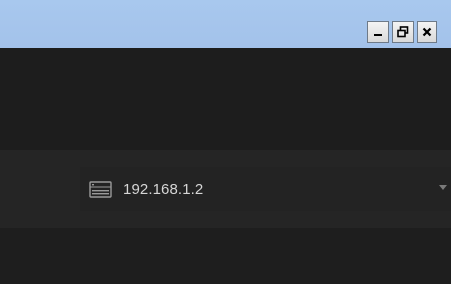 Image resolution: width=451 pixels, height=284 pixels. What do you see at coordinates (378, 32) in the screenshot?
I see `minimize-button` at bounding box center [378, 32].